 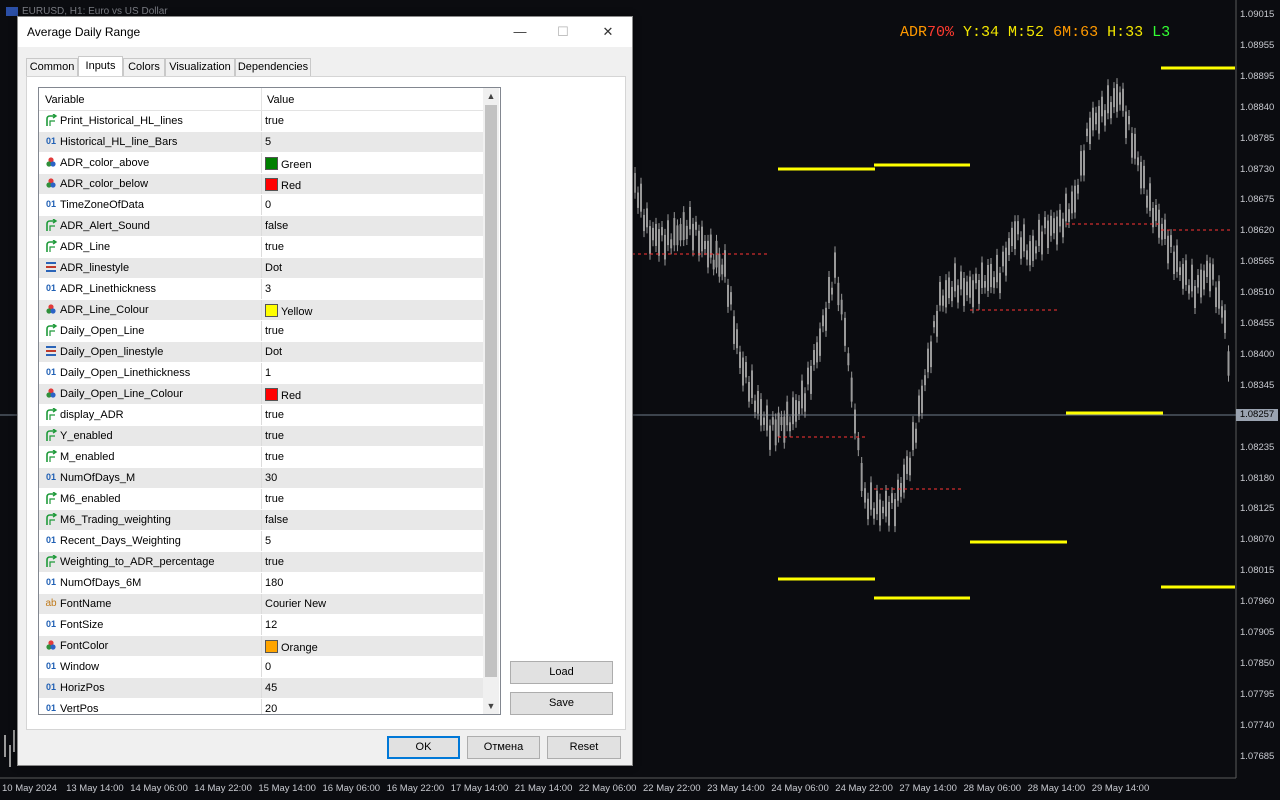 What do you see at coordinates (261, 625) in the screenshot?
I see `input-row: 01 FontSize 12` at bounding box center [261, 625].